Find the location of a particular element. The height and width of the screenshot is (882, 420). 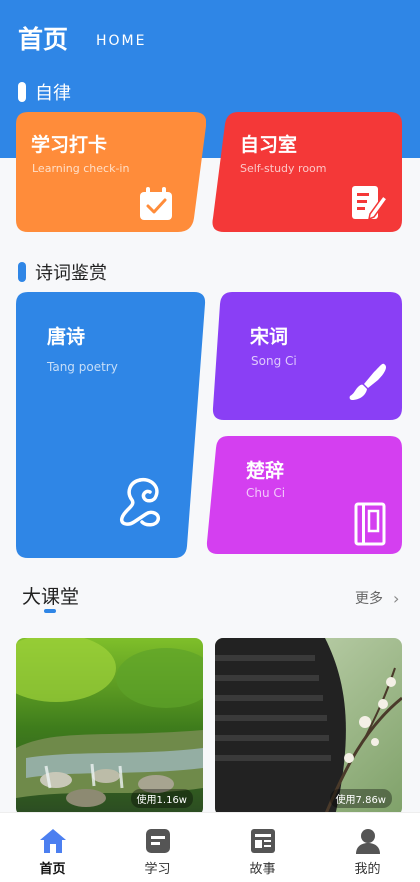

card-subtitle: Song Ci is located at coordinates (274, 361).